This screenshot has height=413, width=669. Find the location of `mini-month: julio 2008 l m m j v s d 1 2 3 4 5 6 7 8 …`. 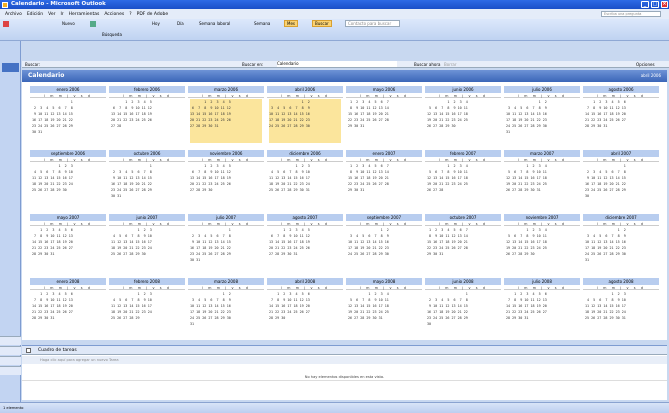

mini-month: julio 2008 l m m j v s d 1 2 3 4 5 6 7 8 … is located at coordinates (542, 307).